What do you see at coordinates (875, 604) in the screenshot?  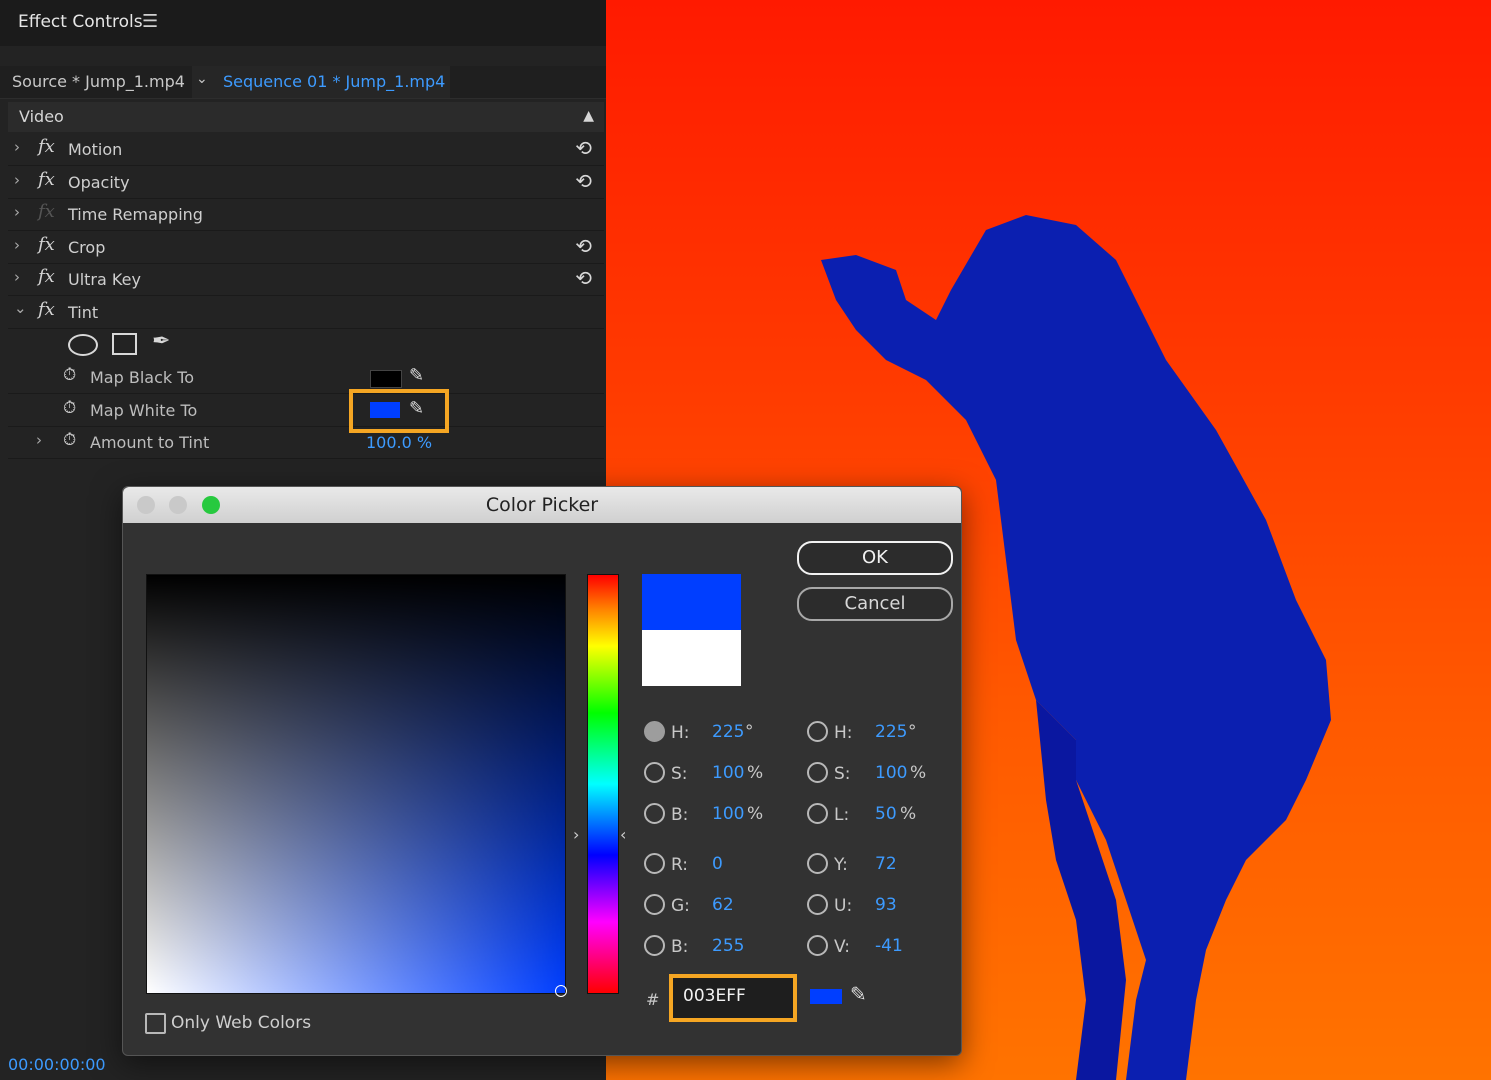 I see `cancel-button: Cancel` at bounding box center [875, 604].